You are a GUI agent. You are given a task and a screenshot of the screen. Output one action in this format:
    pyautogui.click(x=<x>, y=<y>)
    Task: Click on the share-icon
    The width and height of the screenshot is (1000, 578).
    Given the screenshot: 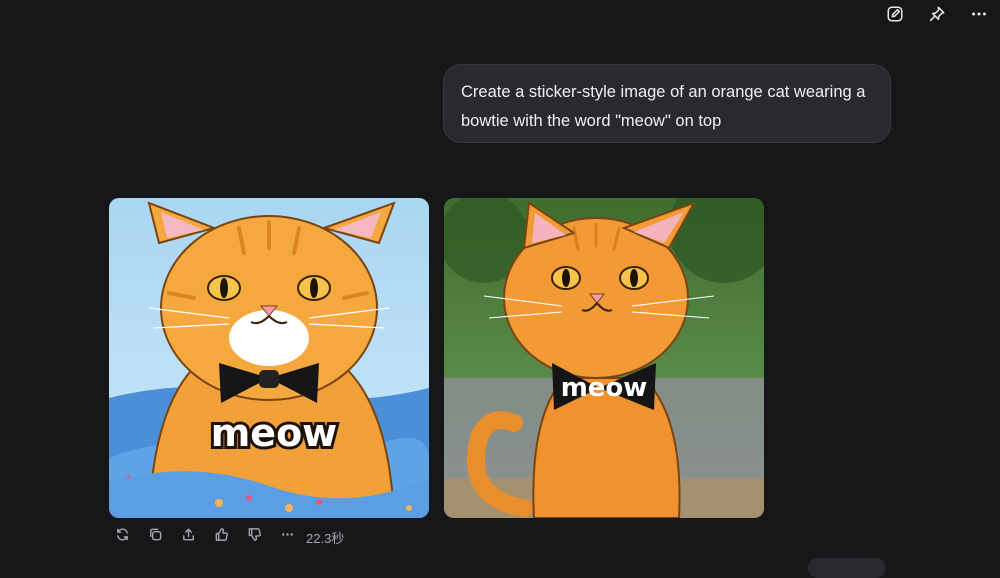 What is the action you would take?
    pyautogui.click(x=188, y=537)
    